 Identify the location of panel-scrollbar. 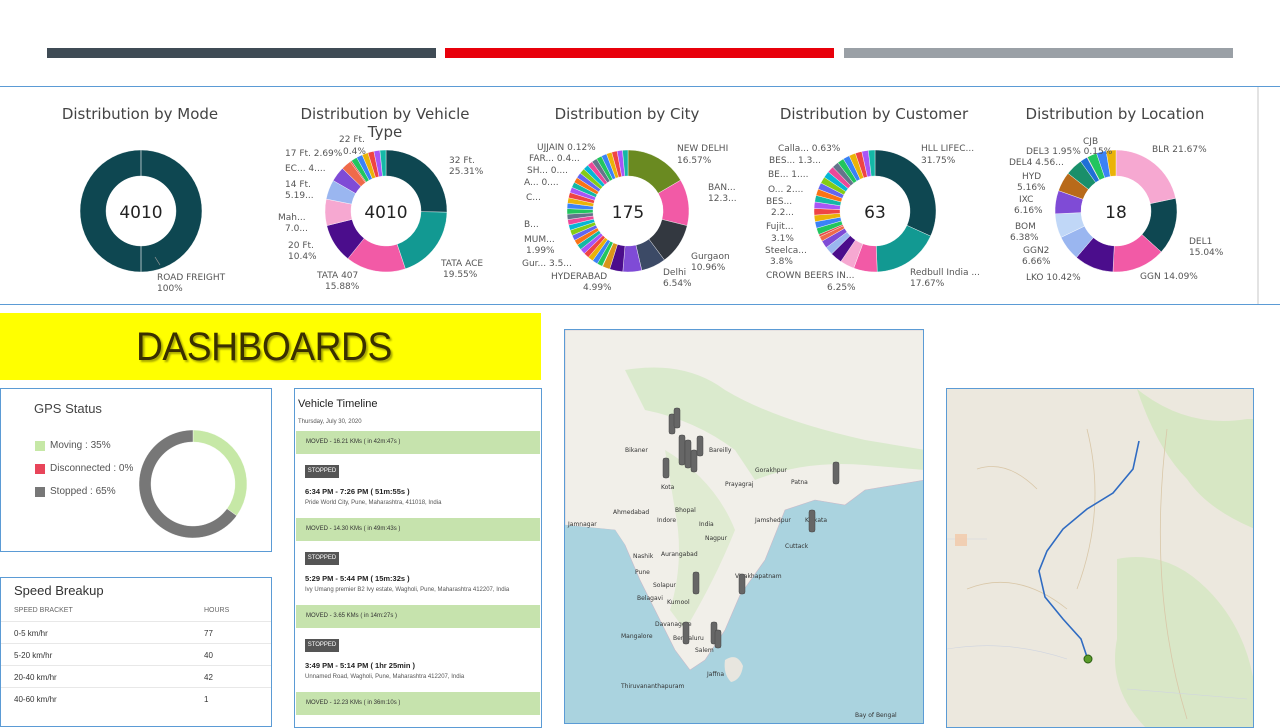
(1258, 195).